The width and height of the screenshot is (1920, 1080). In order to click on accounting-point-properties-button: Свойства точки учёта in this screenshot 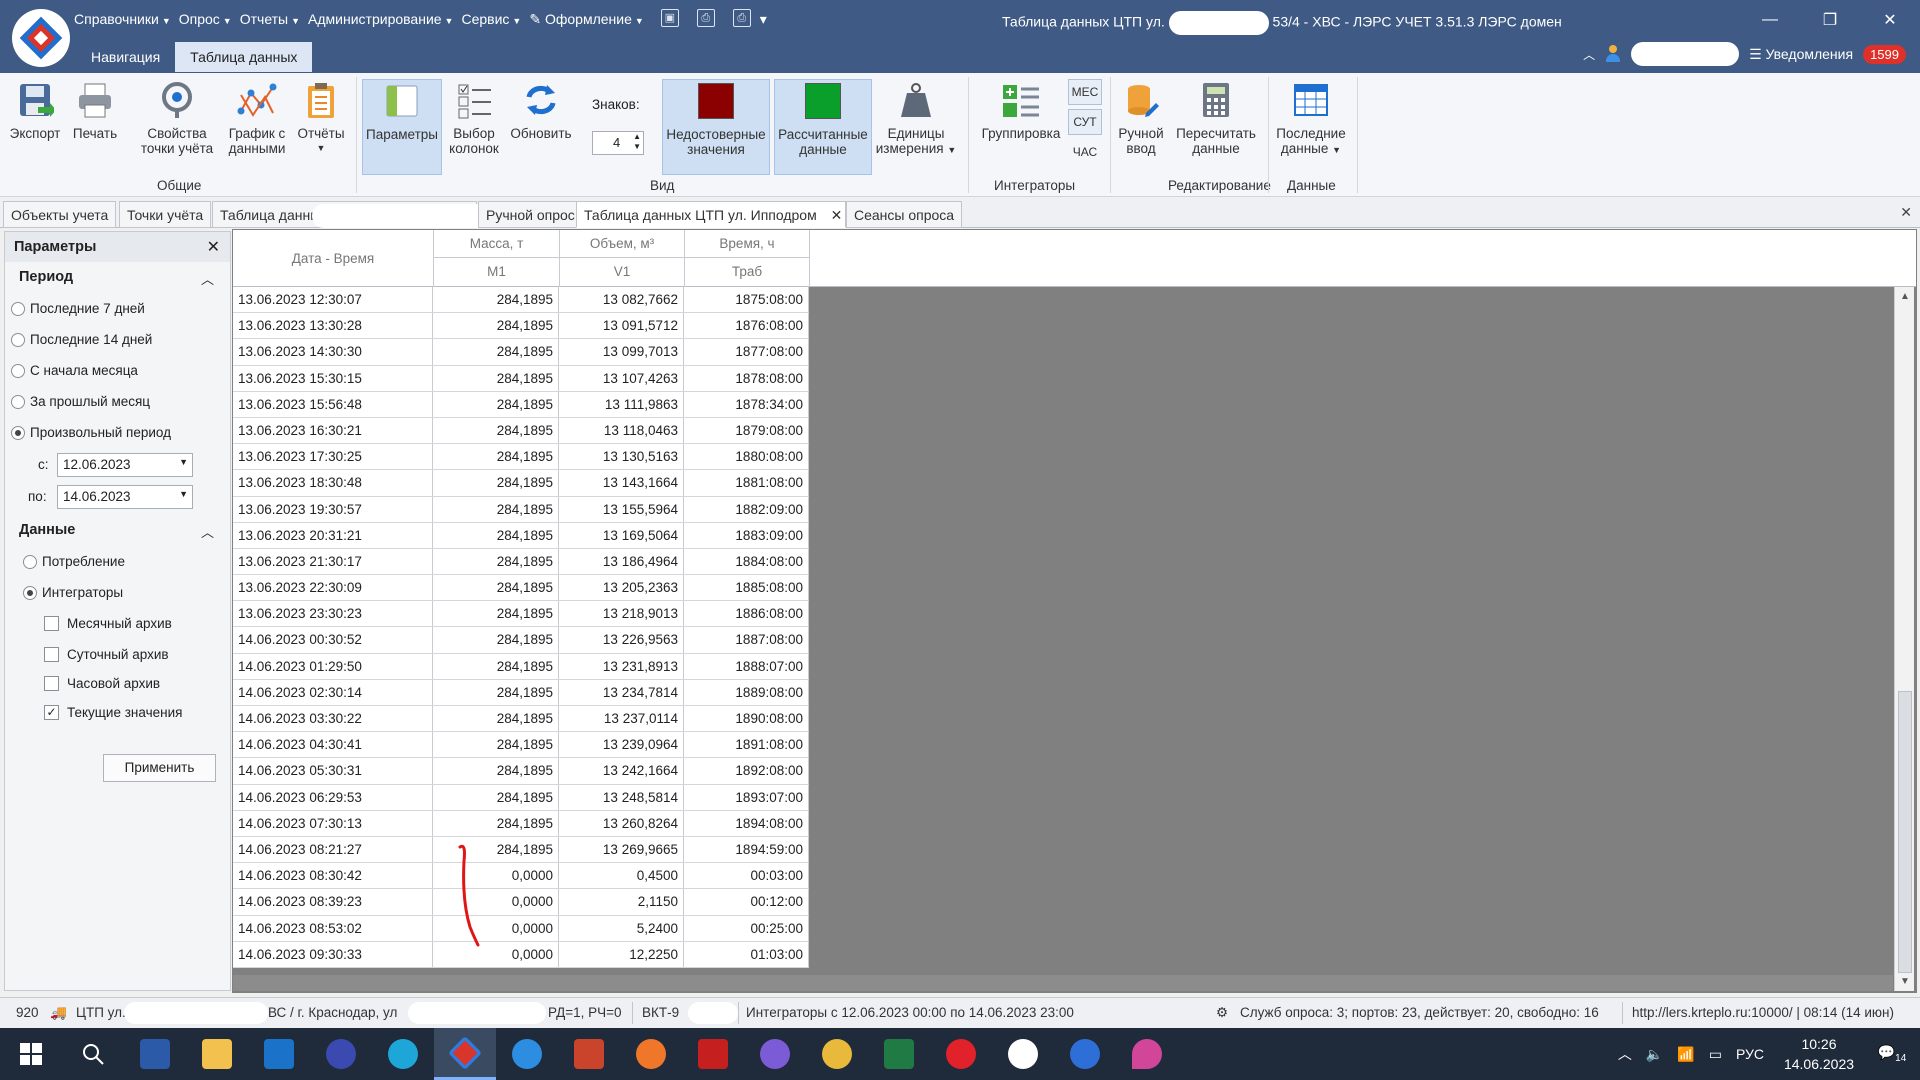, I will do `click(177, 117)`.